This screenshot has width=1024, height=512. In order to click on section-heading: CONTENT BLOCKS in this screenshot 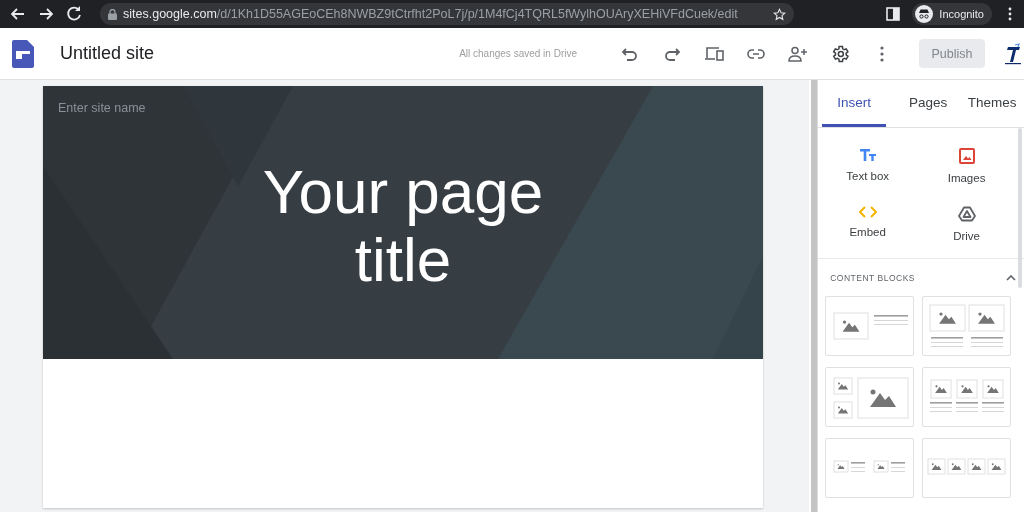, I will do `click(873, 278)`.